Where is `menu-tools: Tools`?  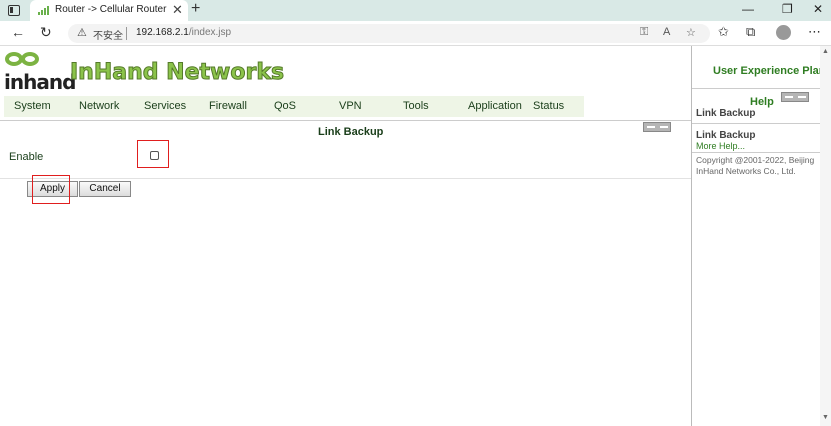 menu-tools: Tools is located at coordinates (416, 106).